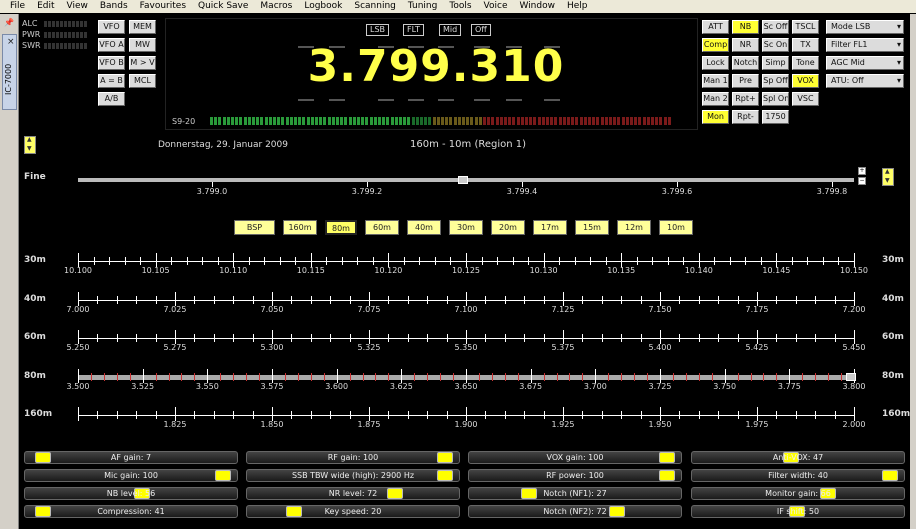 This screenshot has height=529, width=916. I want to click on band-button-30m: 30m, so click(466, 227).